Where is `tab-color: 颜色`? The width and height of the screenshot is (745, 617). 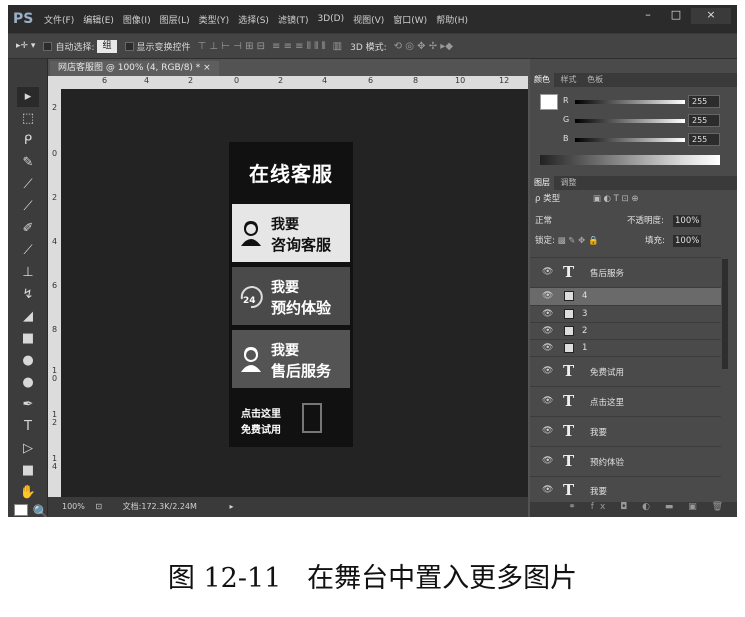
tab-color: 颜色 is located at coordinates (542, 80).